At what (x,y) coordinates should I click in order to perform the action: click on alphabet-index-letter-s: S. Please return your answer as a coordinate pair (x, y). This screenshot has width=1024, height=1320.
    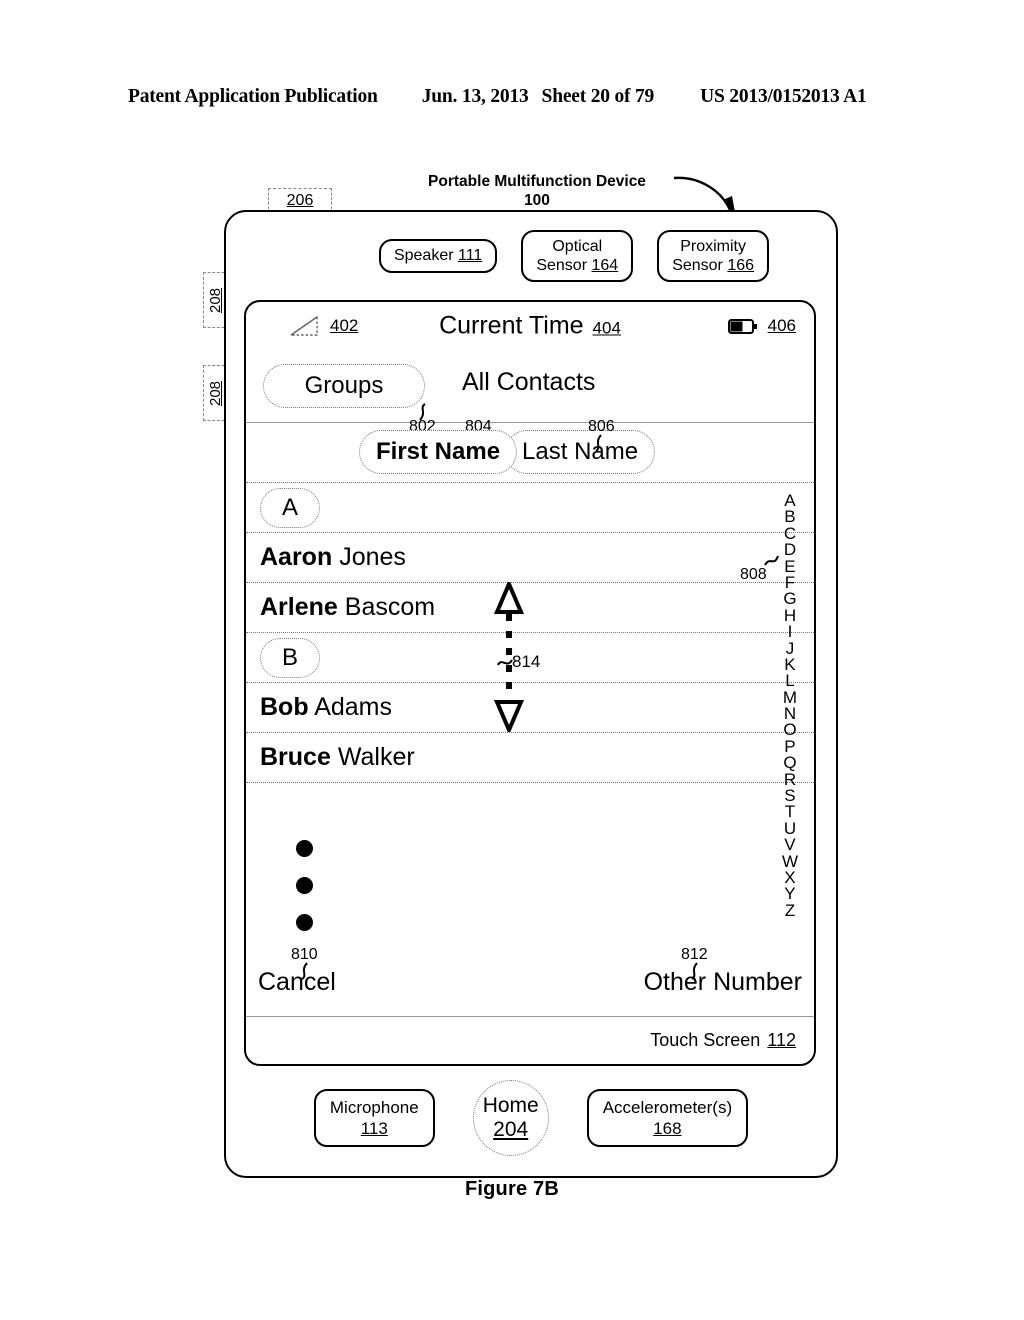
    Looking at the image, I should click on (789, 795).